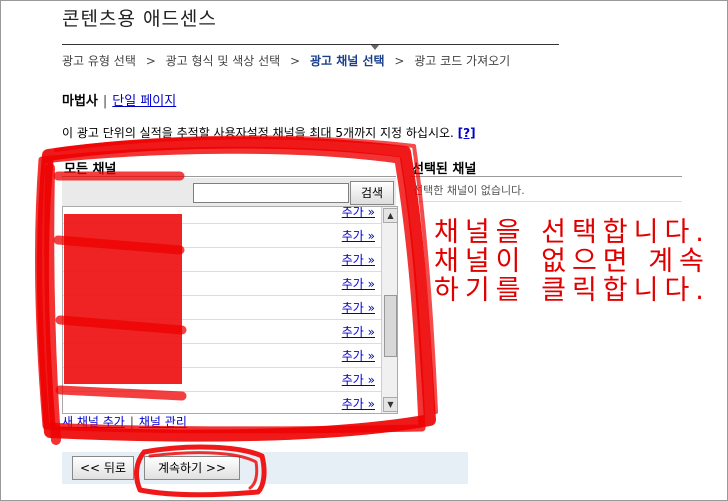 This screenshot has height=501, width=728. What do you see at coordinates (271, 193) in the screenshot?
I see `channel-search-input` at bounding box center [271, 193].